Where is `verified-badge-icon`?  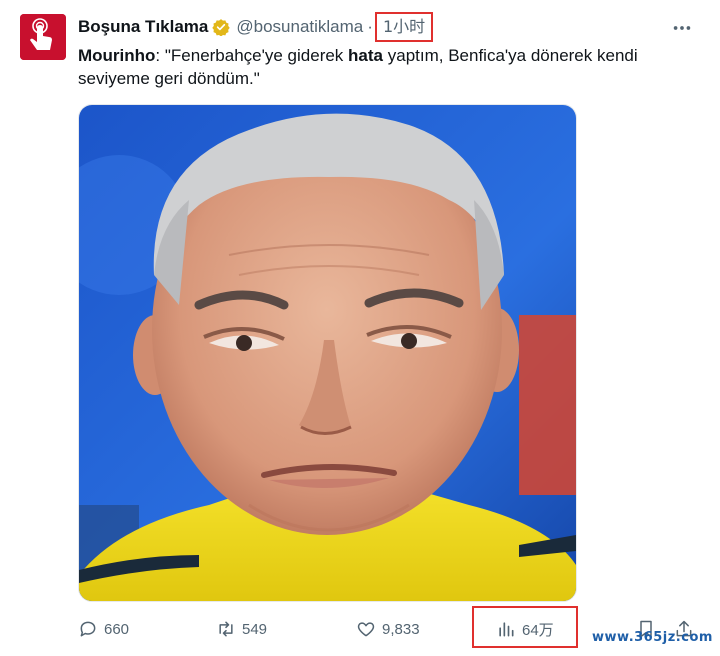
verified-badge-icon is located at coordinates (221, 27).